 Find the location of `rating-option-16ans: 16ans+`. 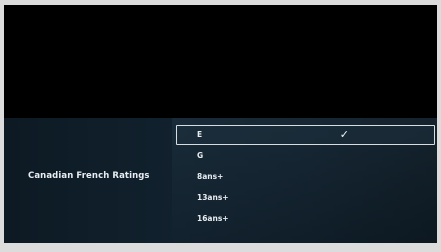

rating-option-16ans: 16ans+ is located at coordinates (305, 219).